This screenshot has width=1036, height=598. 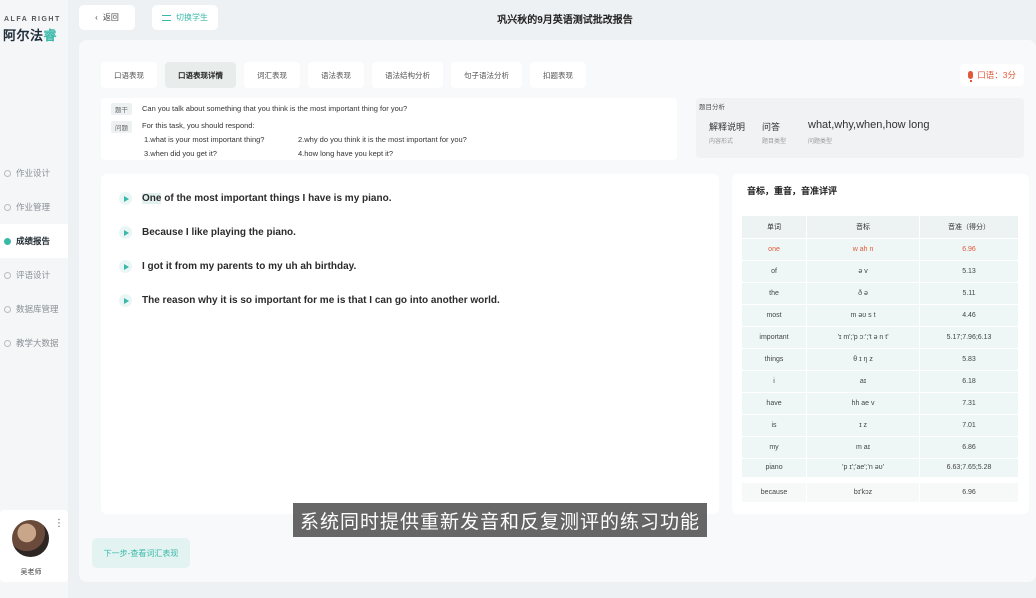 What do you see at coordinates (166, 17) in the screenshot?
I see `switch-icon` at bounding box center [166, 17].